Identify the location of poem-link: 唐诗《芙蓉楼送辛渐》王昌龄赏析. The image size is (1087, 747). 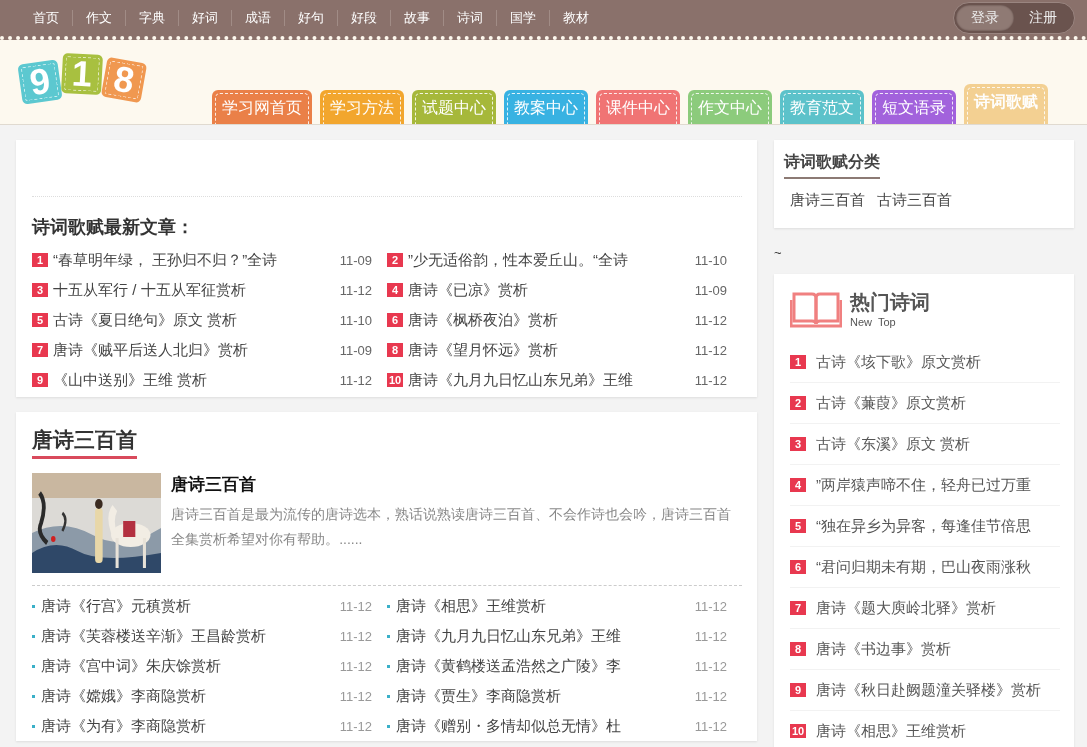
(190, 636).